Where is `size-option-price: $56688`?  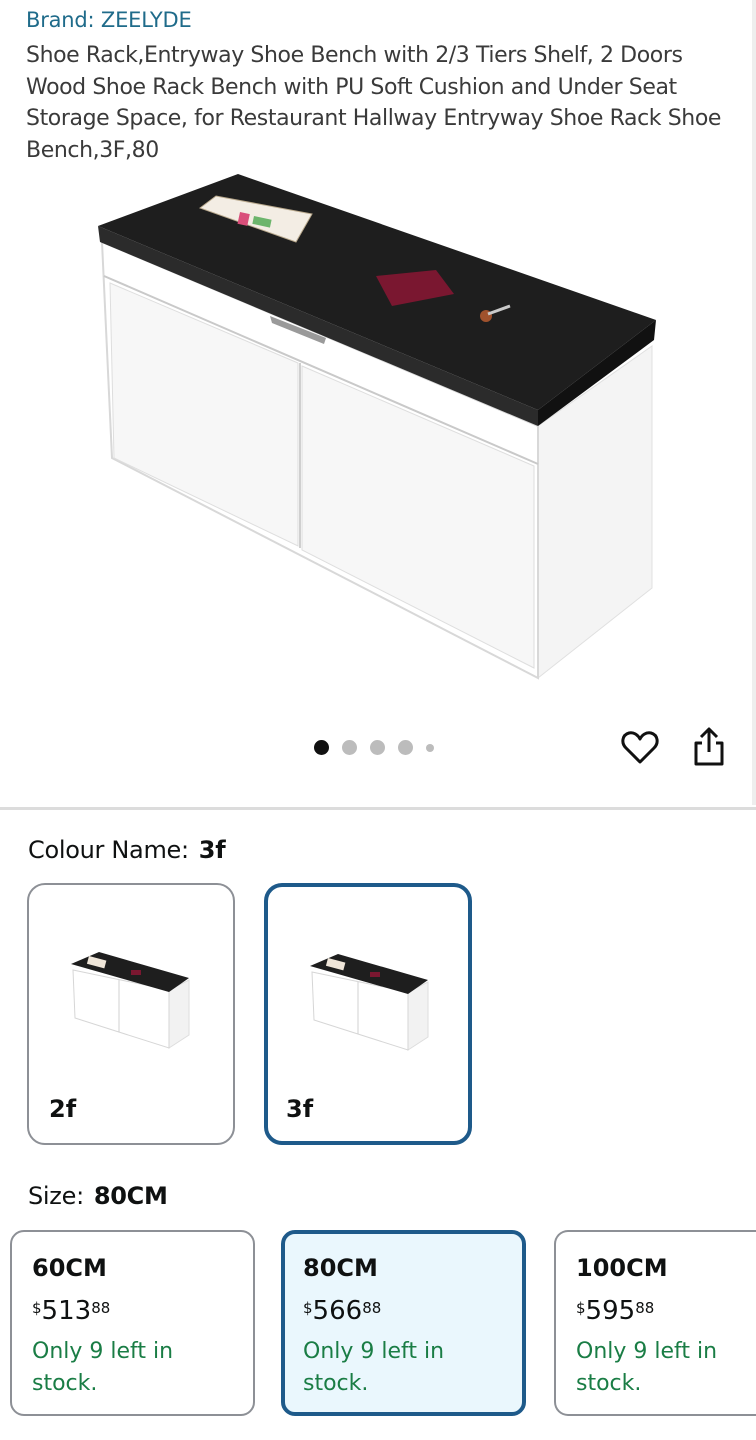 size-option-price: $56688 is located at coordinates (342, 1311).